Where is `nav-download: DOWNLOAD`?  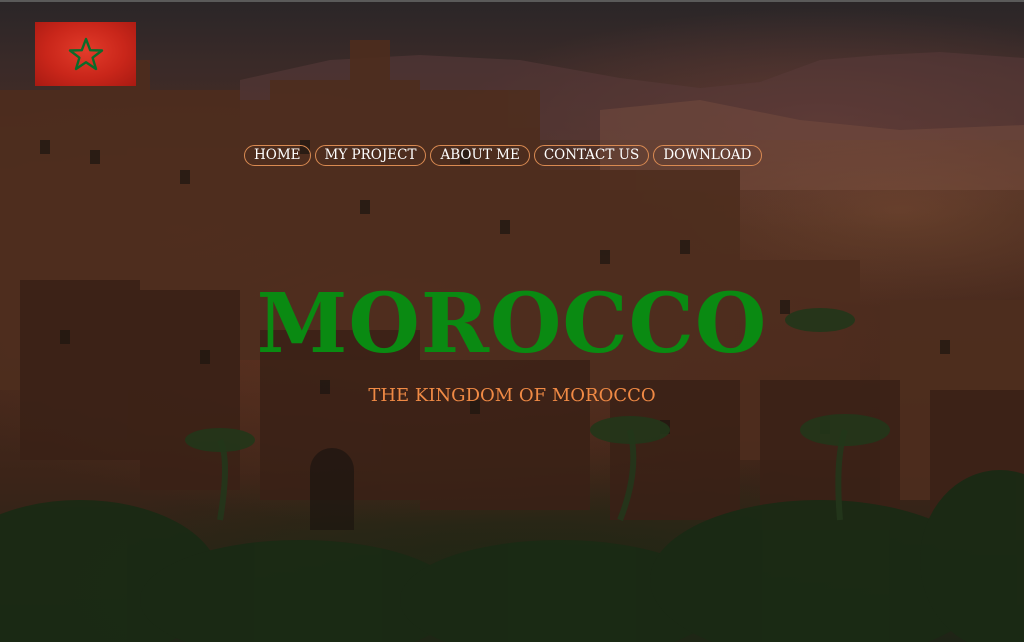
nav-download: DOWNLOAD is located at coordinates (707, 155).